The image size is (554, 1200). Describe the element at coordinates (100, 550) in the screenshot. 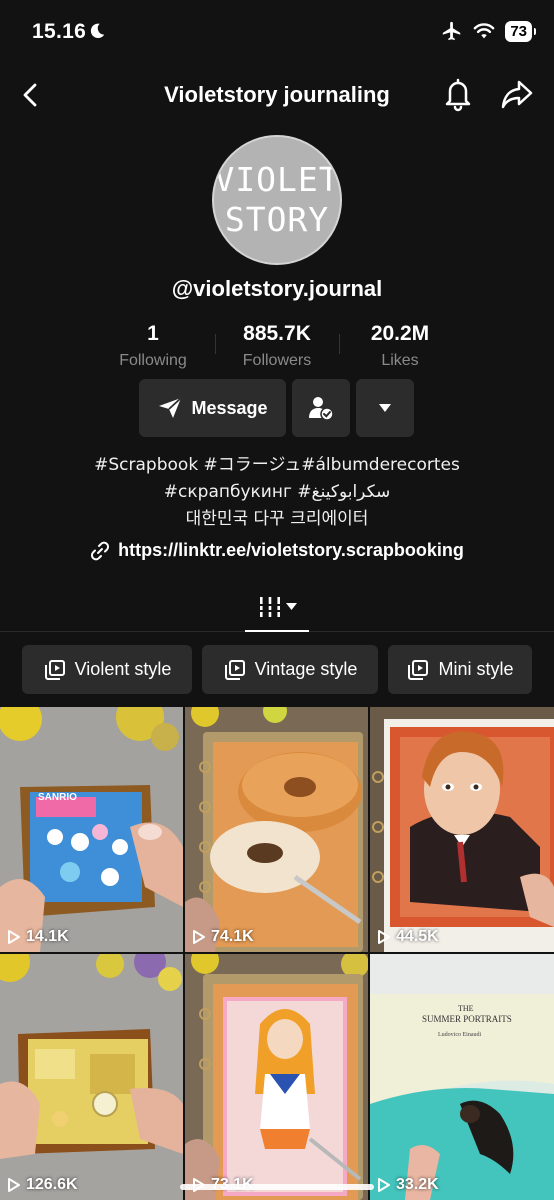

I see `link-chain-icon` at that location.